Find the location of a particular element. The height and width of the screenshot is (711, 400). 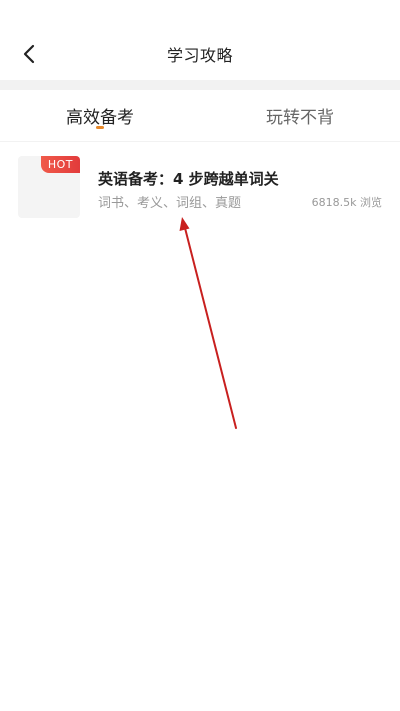

item-title: 英语备考：4 步跨越单词关 is located at coordinates (188, 179).